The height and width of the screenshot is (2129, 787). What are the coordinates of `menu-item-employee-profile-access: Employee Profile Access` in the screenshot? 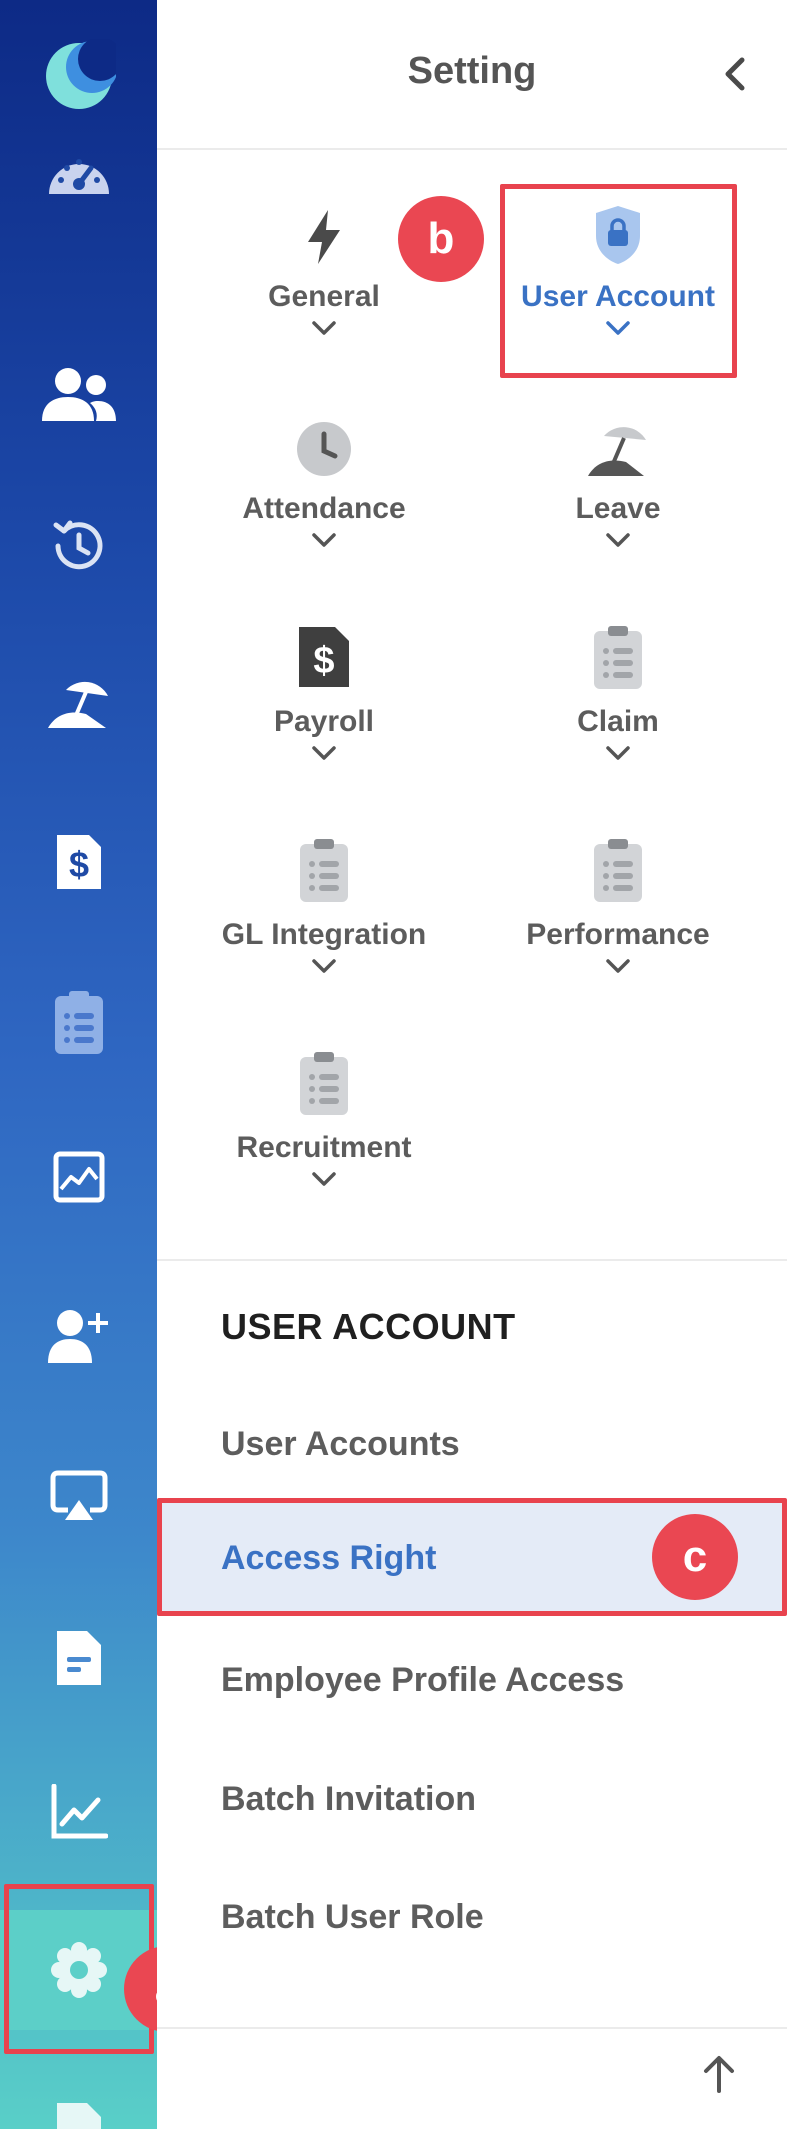 It's located at (472, 1680).